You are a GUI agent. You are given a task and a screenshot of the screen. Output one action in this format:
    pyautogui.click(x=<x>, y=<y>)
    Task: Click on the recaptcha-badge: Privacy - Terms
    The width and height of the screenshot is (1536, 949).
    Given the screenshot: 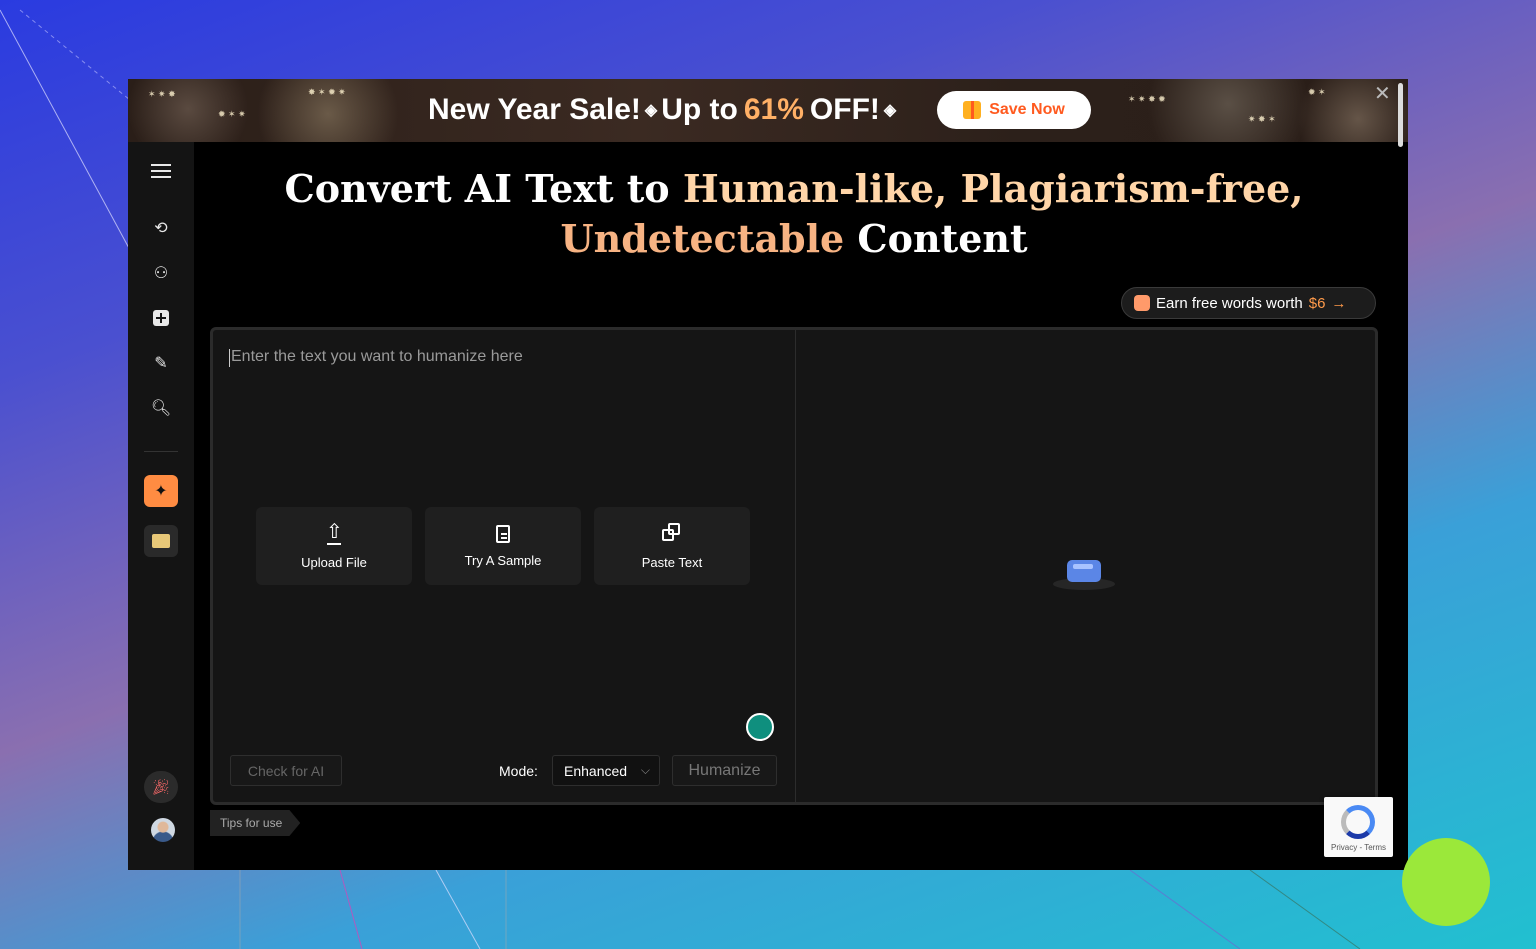 What is the action you would take?
    pyautogui.click(x=1358, y=827)
    